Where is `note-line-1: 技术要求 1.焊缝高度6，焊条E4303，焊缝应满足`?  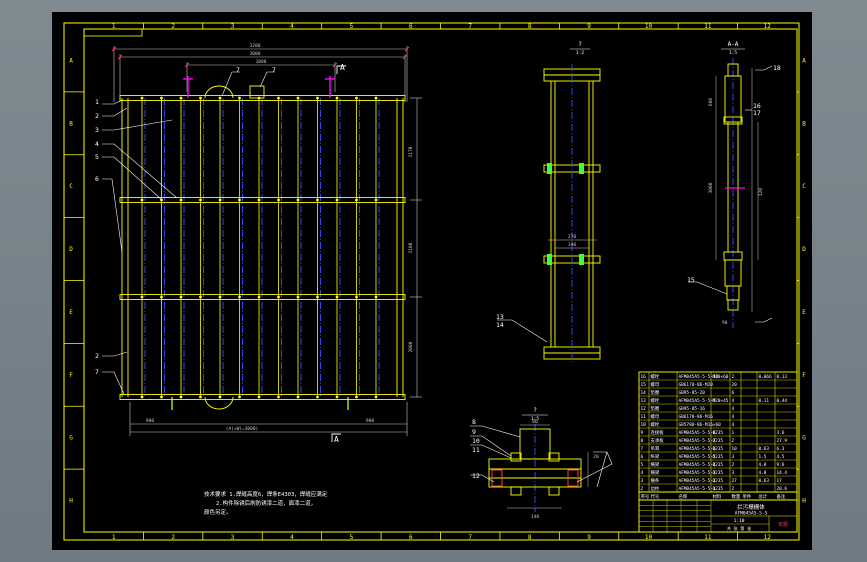 note-line-1: 技术要求 1.焊缝高度6，焊条E4303，焊缝应满足 is located at coordinates (266, 494).